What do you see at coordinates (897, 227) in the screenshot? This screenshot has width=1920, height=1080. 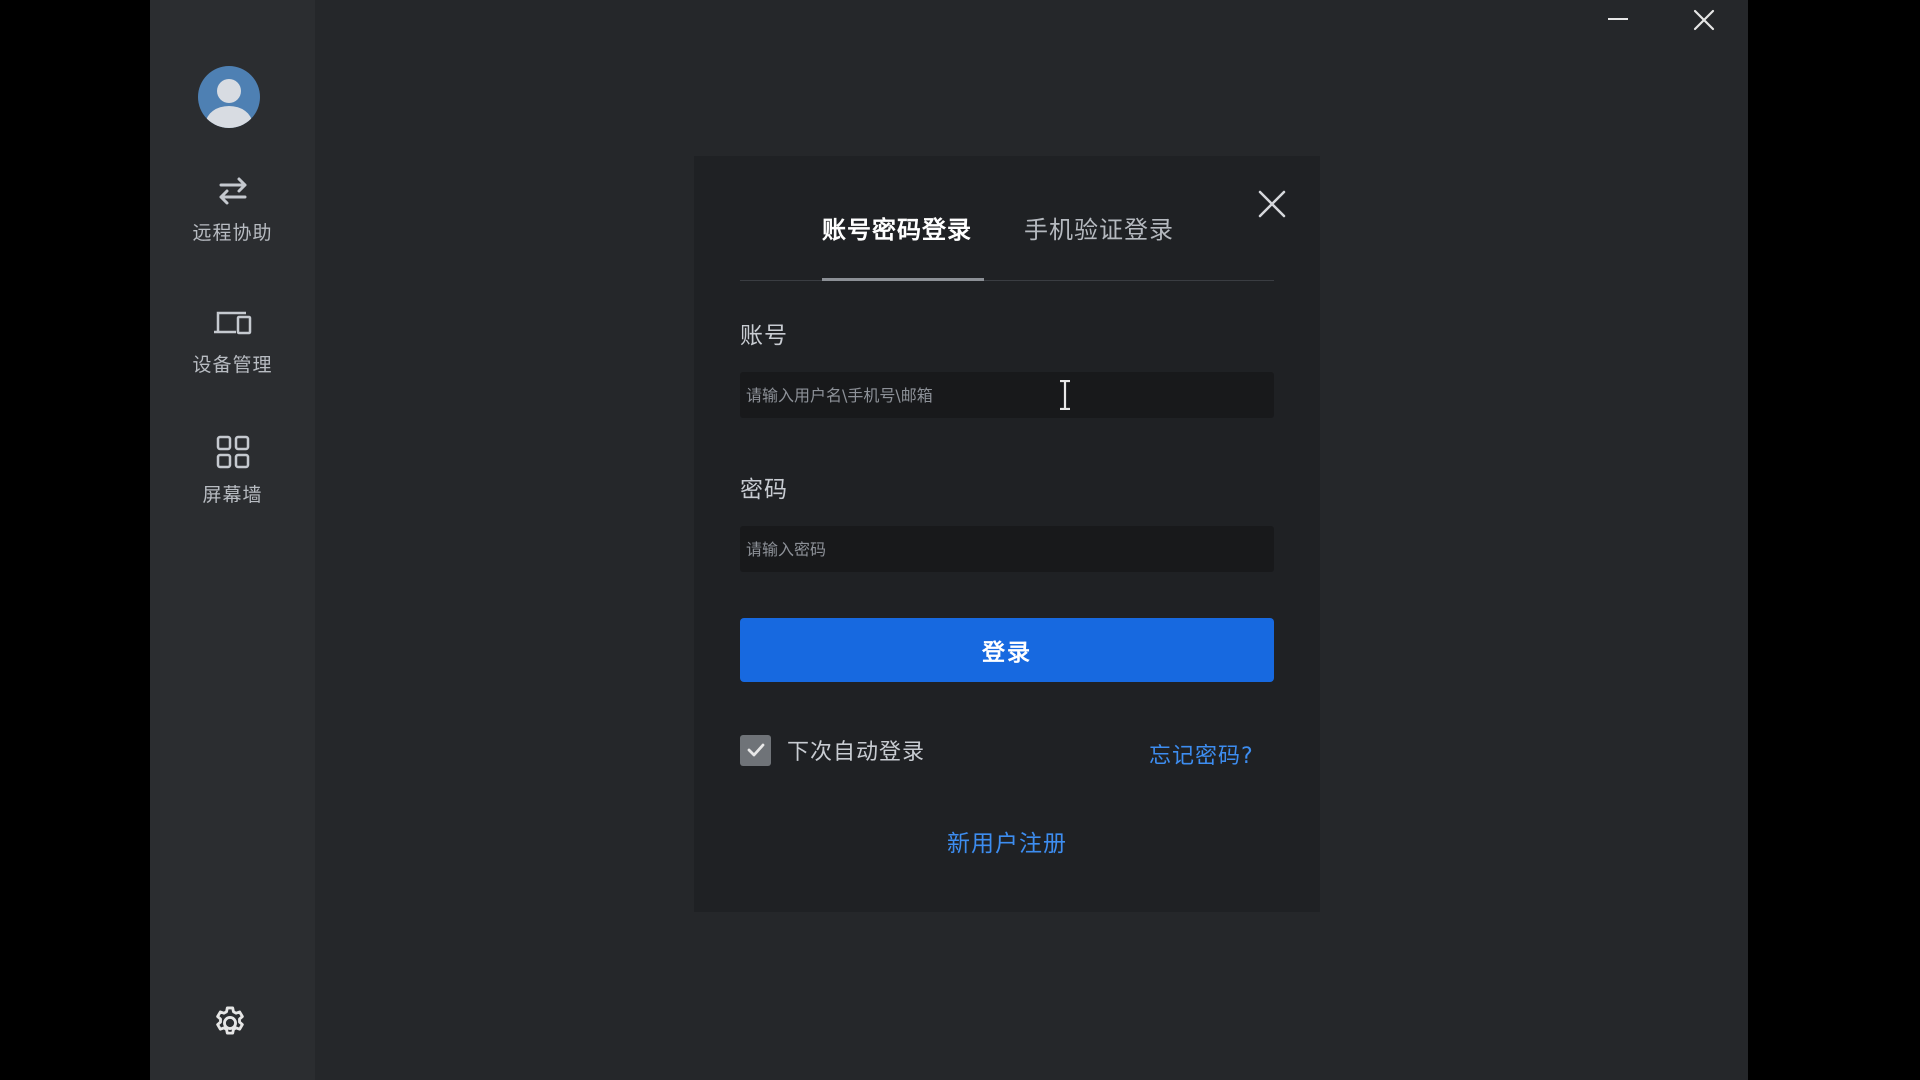 I see `tab-account-password-login: 账号密码登录` at bounding box center [897, 227].